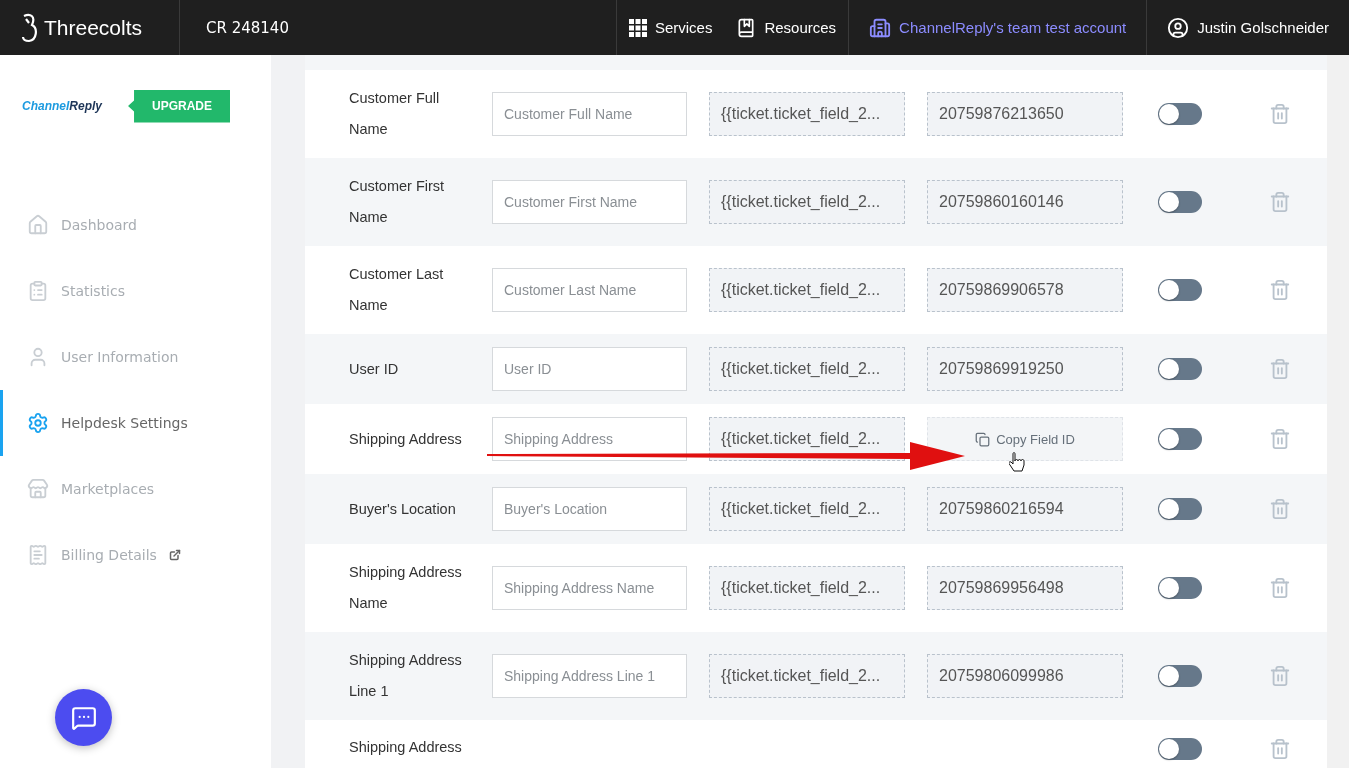 This screenshot has width=1349, height=768. I want to click on field-id: 20759869919250, so click(1025, 369).